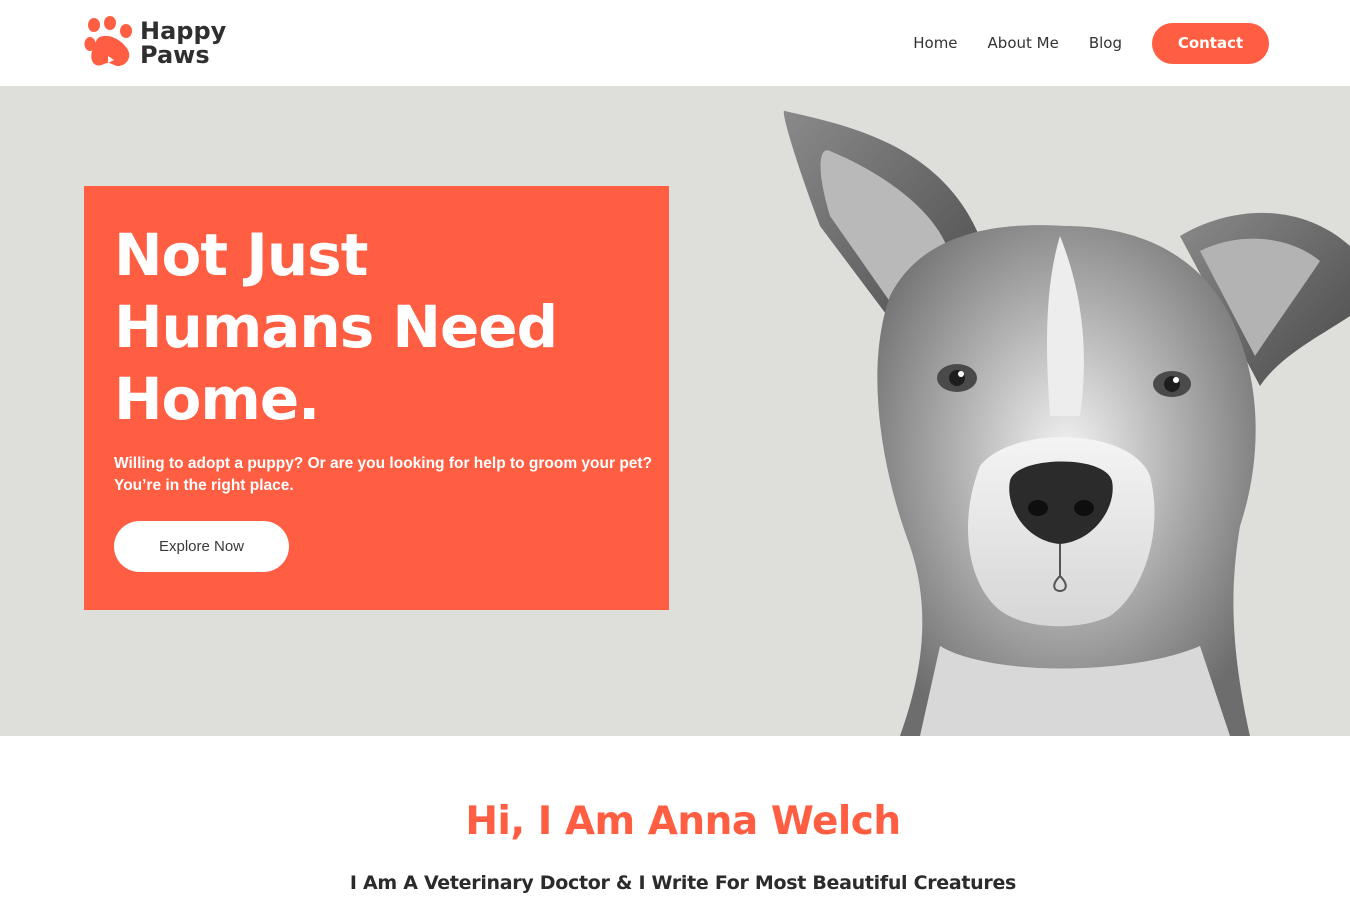 The image size is (1350, 900). What do you see at coordinates (683, 821) in the screenshot?
I see `about-title: Hi, I Am Anna Welch` at bounding box center [683, 821].